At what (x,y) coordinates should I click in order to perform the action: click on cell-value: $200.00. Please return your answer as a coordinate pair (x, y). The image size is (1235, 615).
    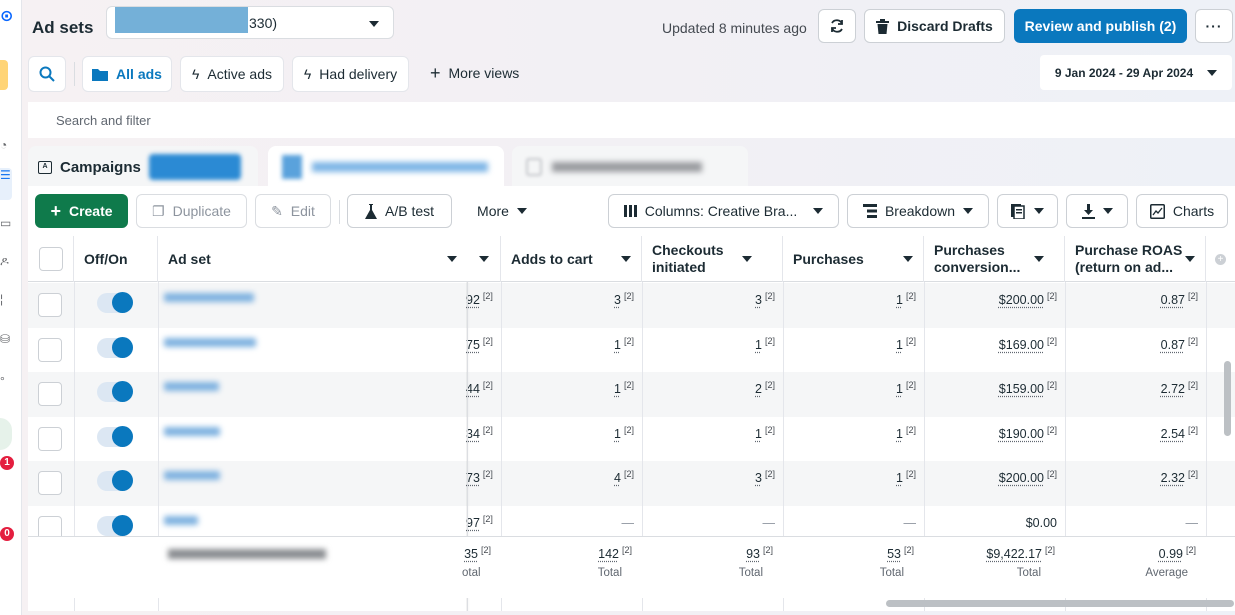
    Looking at the image, I should click on (1021, 300).